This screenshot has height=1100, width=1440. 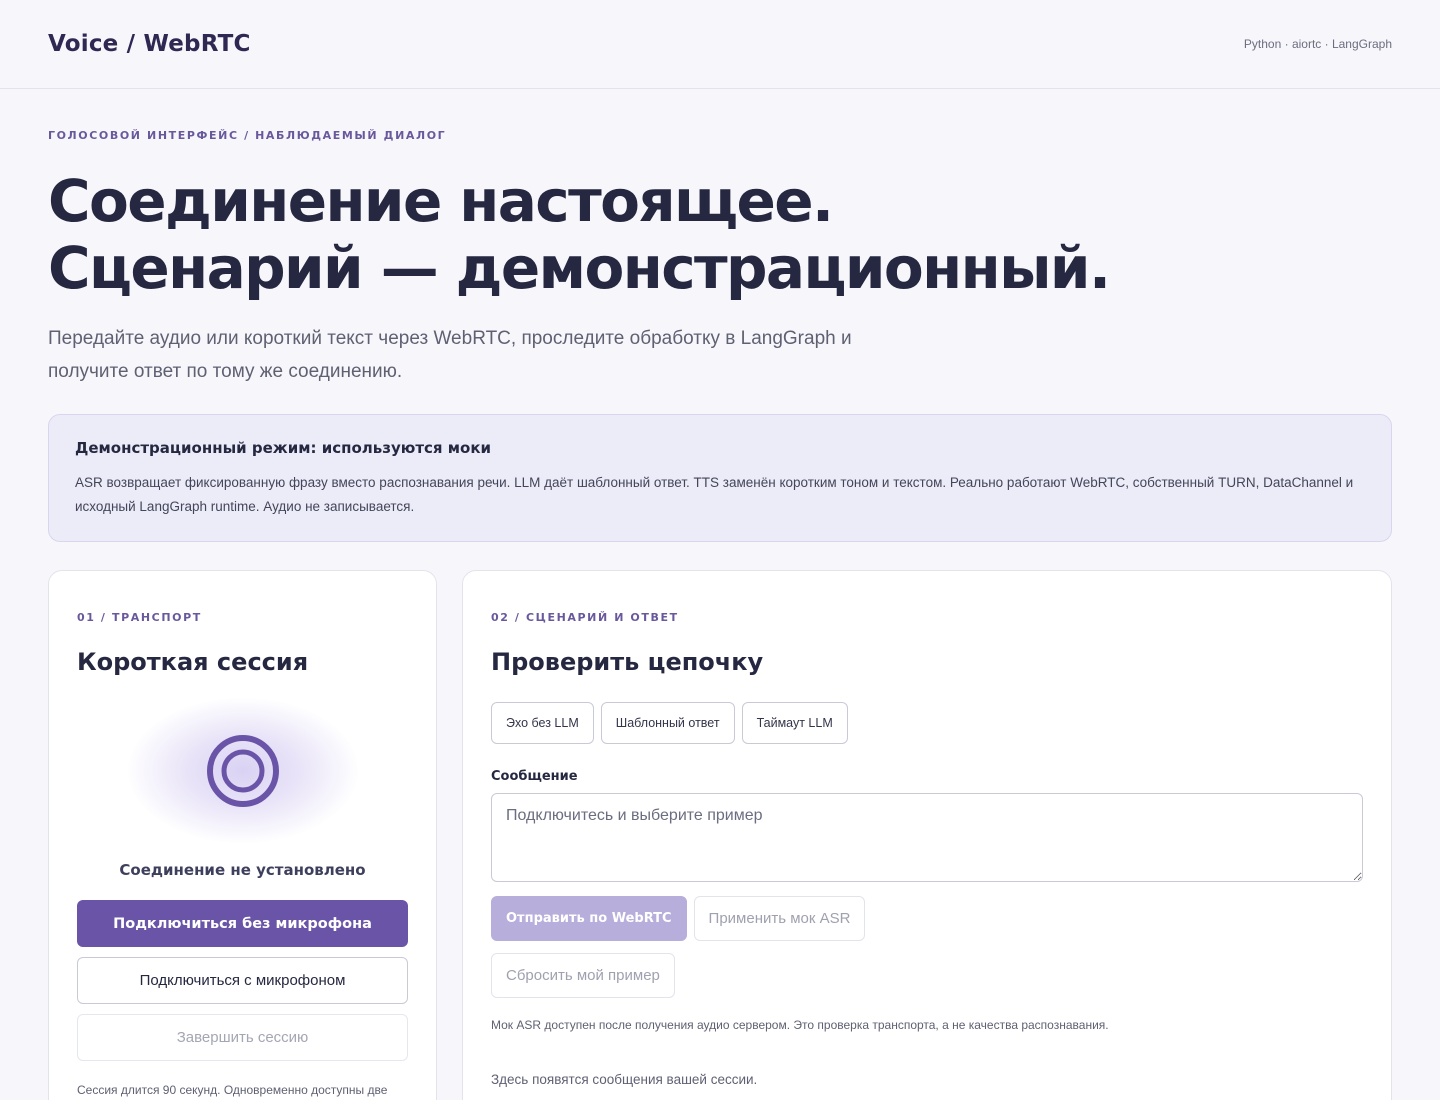 What do you see at coordinates (779, 918) in the screenshot?
I see `apply-mock-asr-button: Применить мок ASR` at bounding box center [779, 918].